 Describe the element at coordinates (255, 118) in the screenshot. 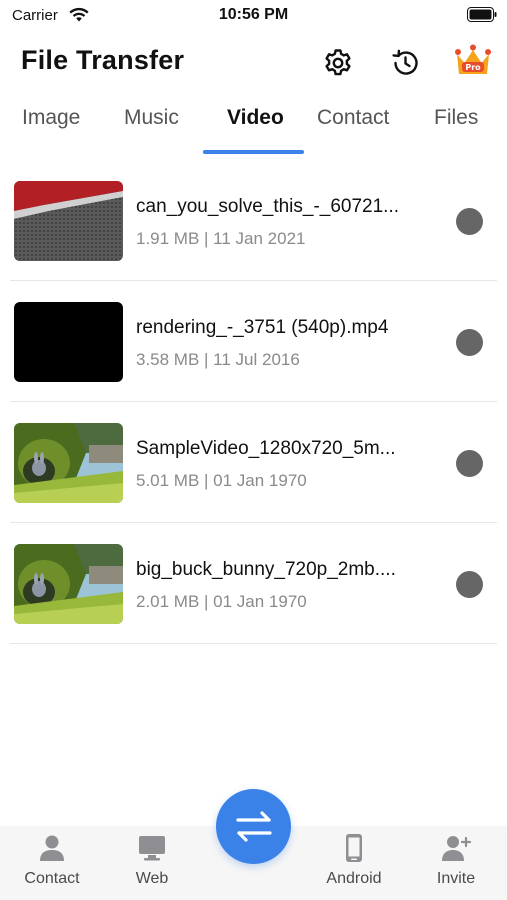

I see `tab-video: Video` at that location.